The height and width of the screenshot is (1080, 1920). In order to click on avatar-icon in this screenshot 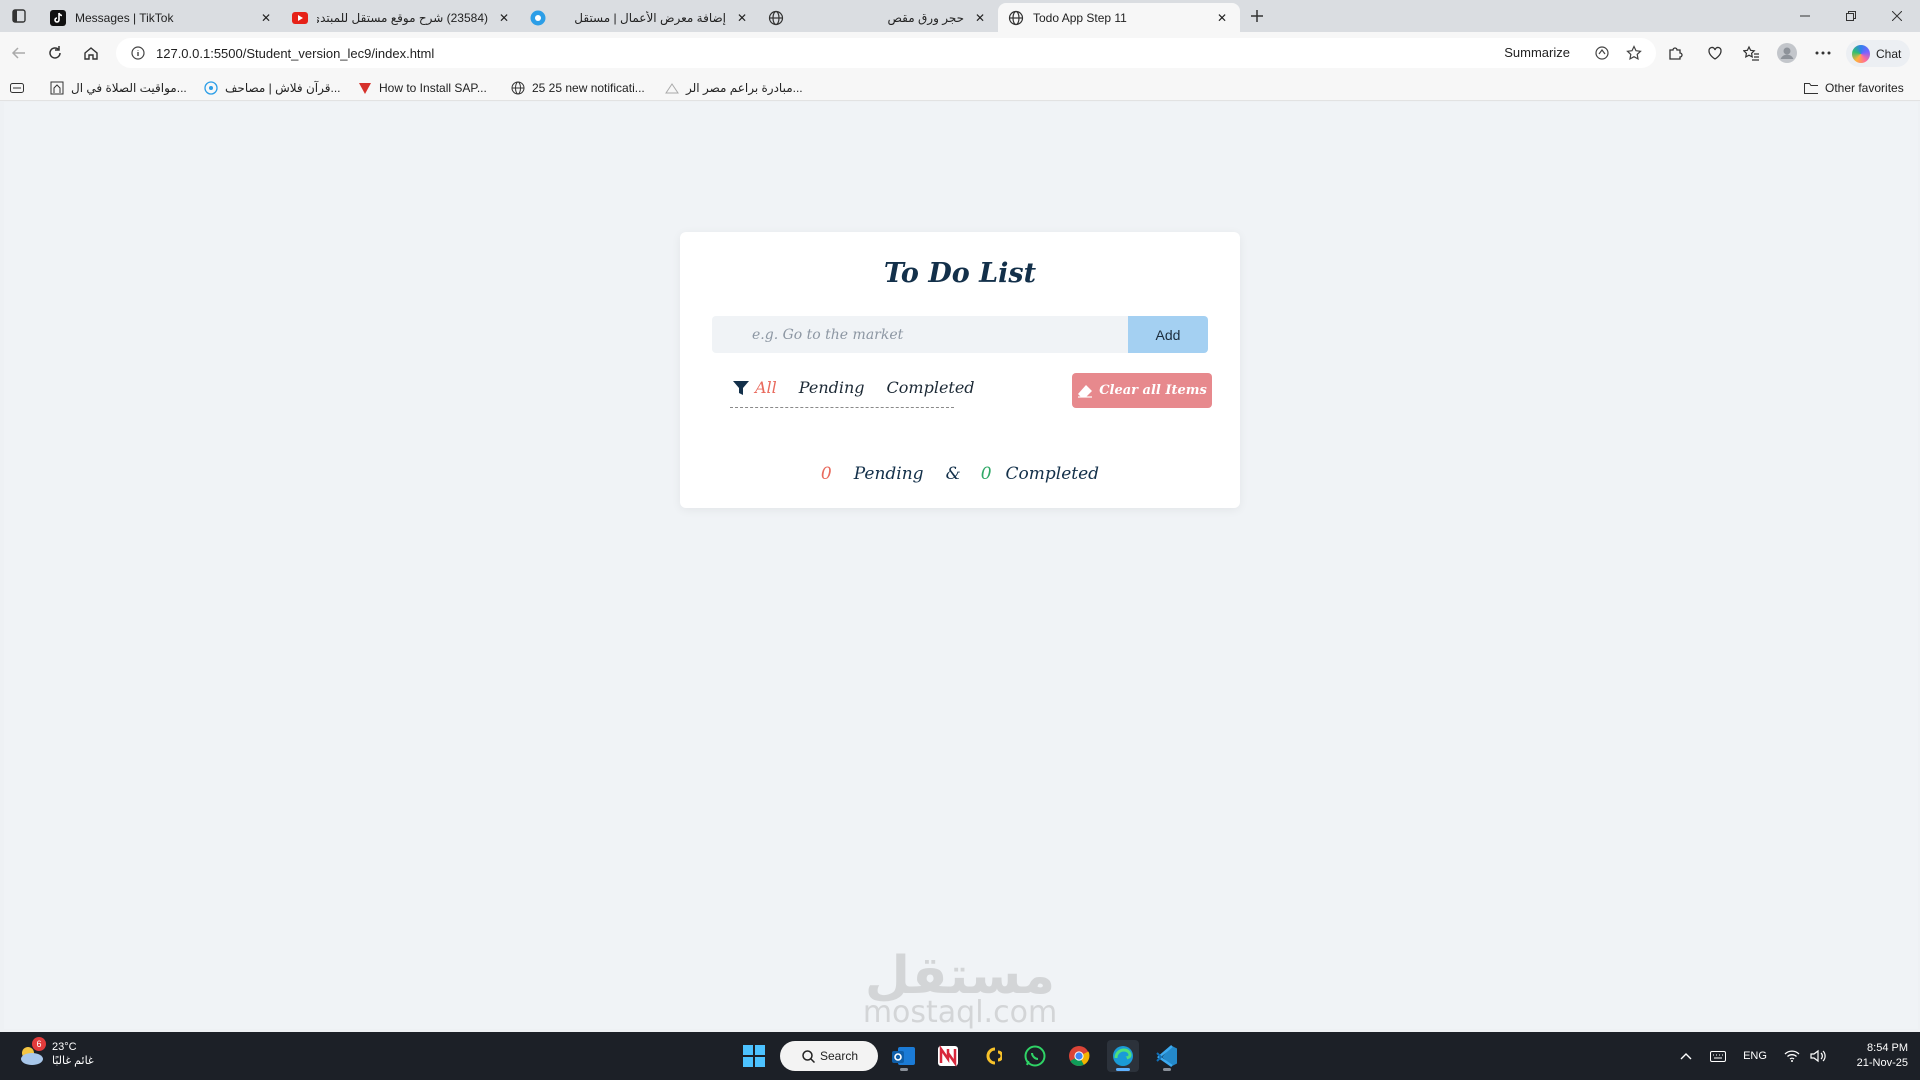, I will do `click(1787, 53)`.